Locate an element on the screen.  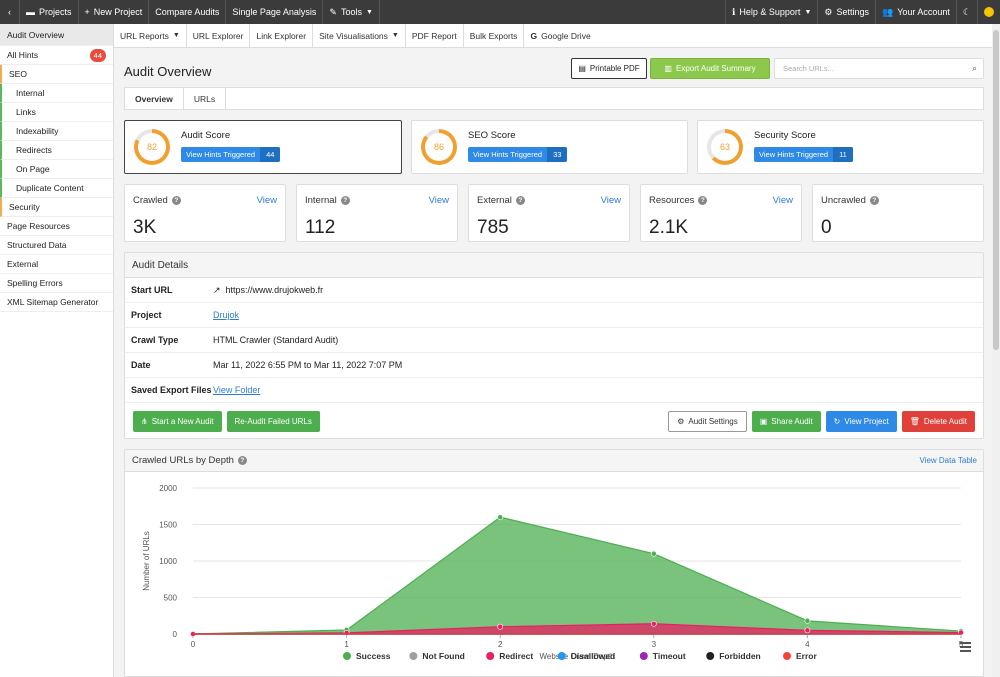
sidebar-item-duplicate-content: Duplicate Content is located at coordinates (56, 188).